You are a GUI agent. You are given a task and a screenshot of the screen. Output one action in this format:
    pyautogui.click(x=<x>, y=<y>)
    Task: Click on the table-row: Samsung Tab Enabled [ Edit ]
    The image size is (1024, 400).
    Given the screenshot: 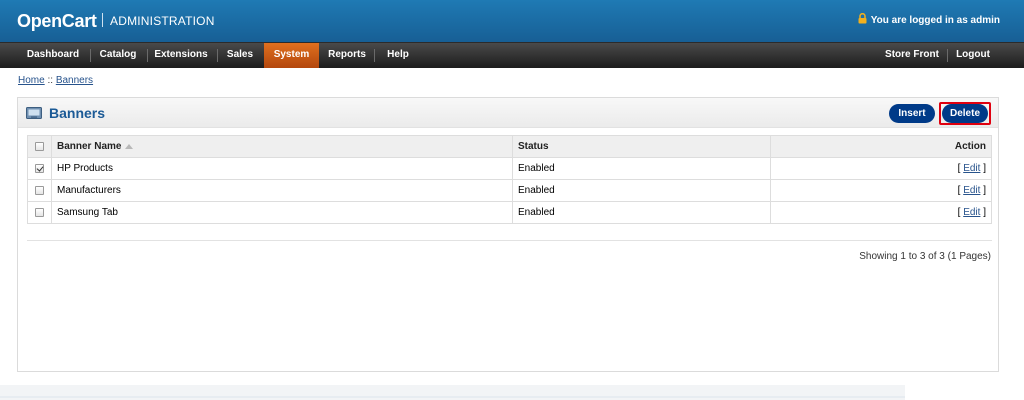 What is the action you would take?
    pyautogui.click(x=509, y=212)
    